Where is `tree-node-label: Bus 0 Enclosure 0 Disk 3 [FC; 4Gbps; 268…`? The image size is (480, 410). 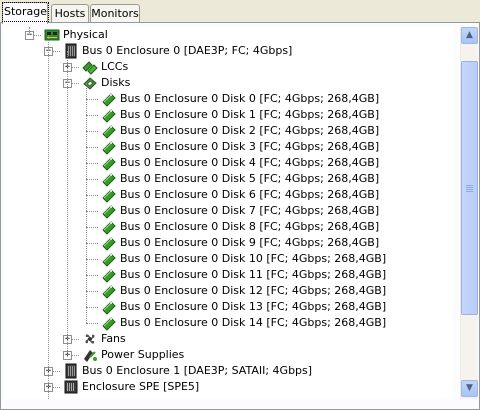
tree-node-label: Bus 0 Enclosure 0 Disk 3 [FC; 4Gbps; 268… is located at coordinates (250, 146).